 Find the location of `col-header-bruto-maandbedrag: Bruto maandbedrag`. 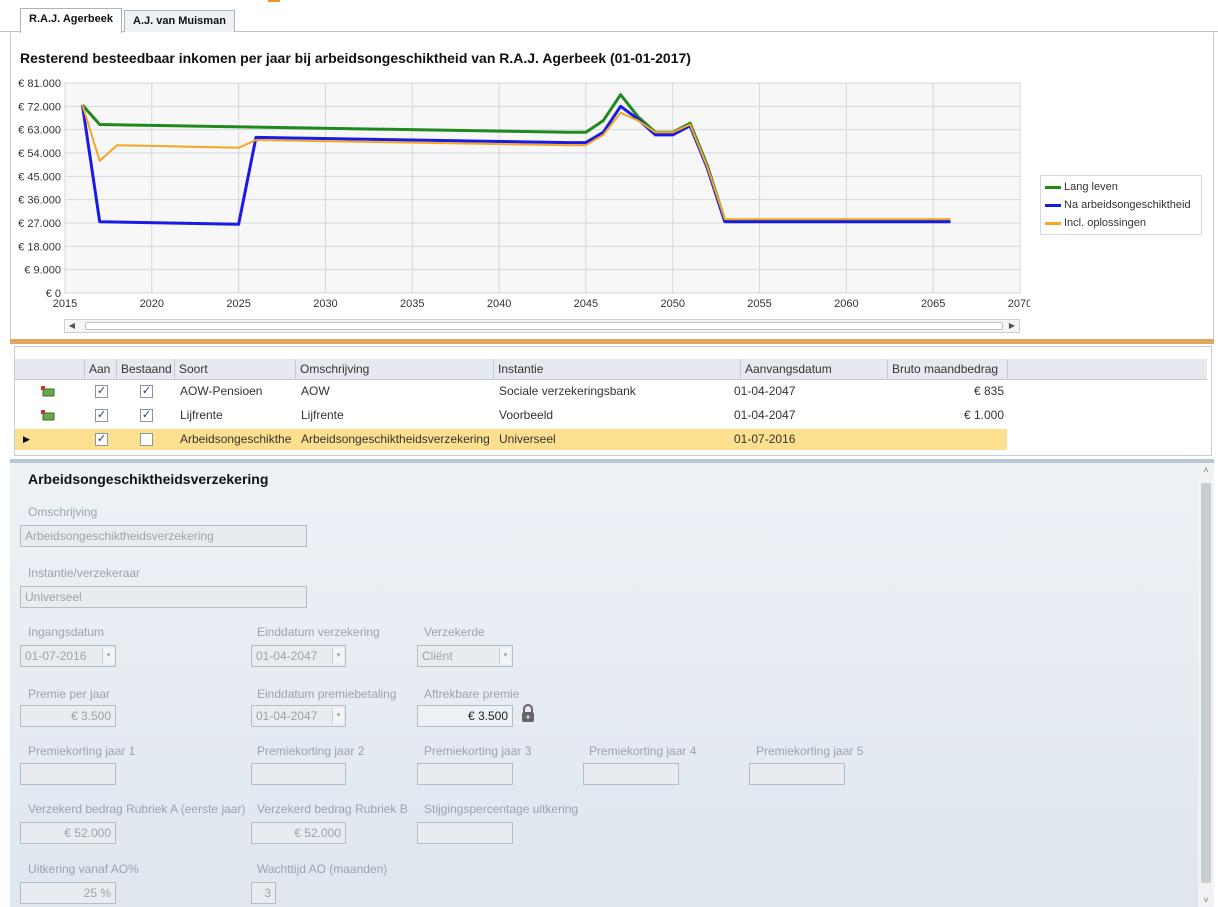

col-header-bruto-maandbedrag: Bruto maandbedrag is located at coordinates (948, 369).